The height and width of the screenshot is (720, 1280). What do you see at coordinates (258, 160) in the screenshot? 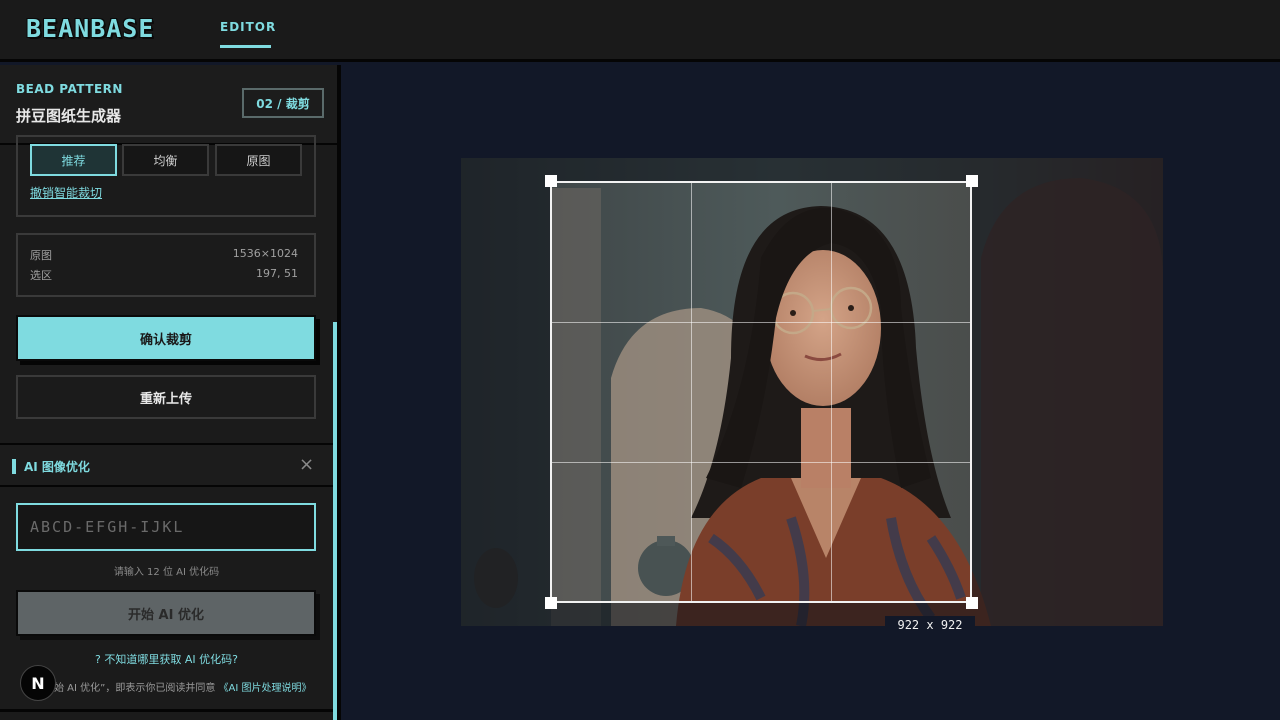
I see `crop-mode-original-button: 原图` at bounding box center [258, 160].